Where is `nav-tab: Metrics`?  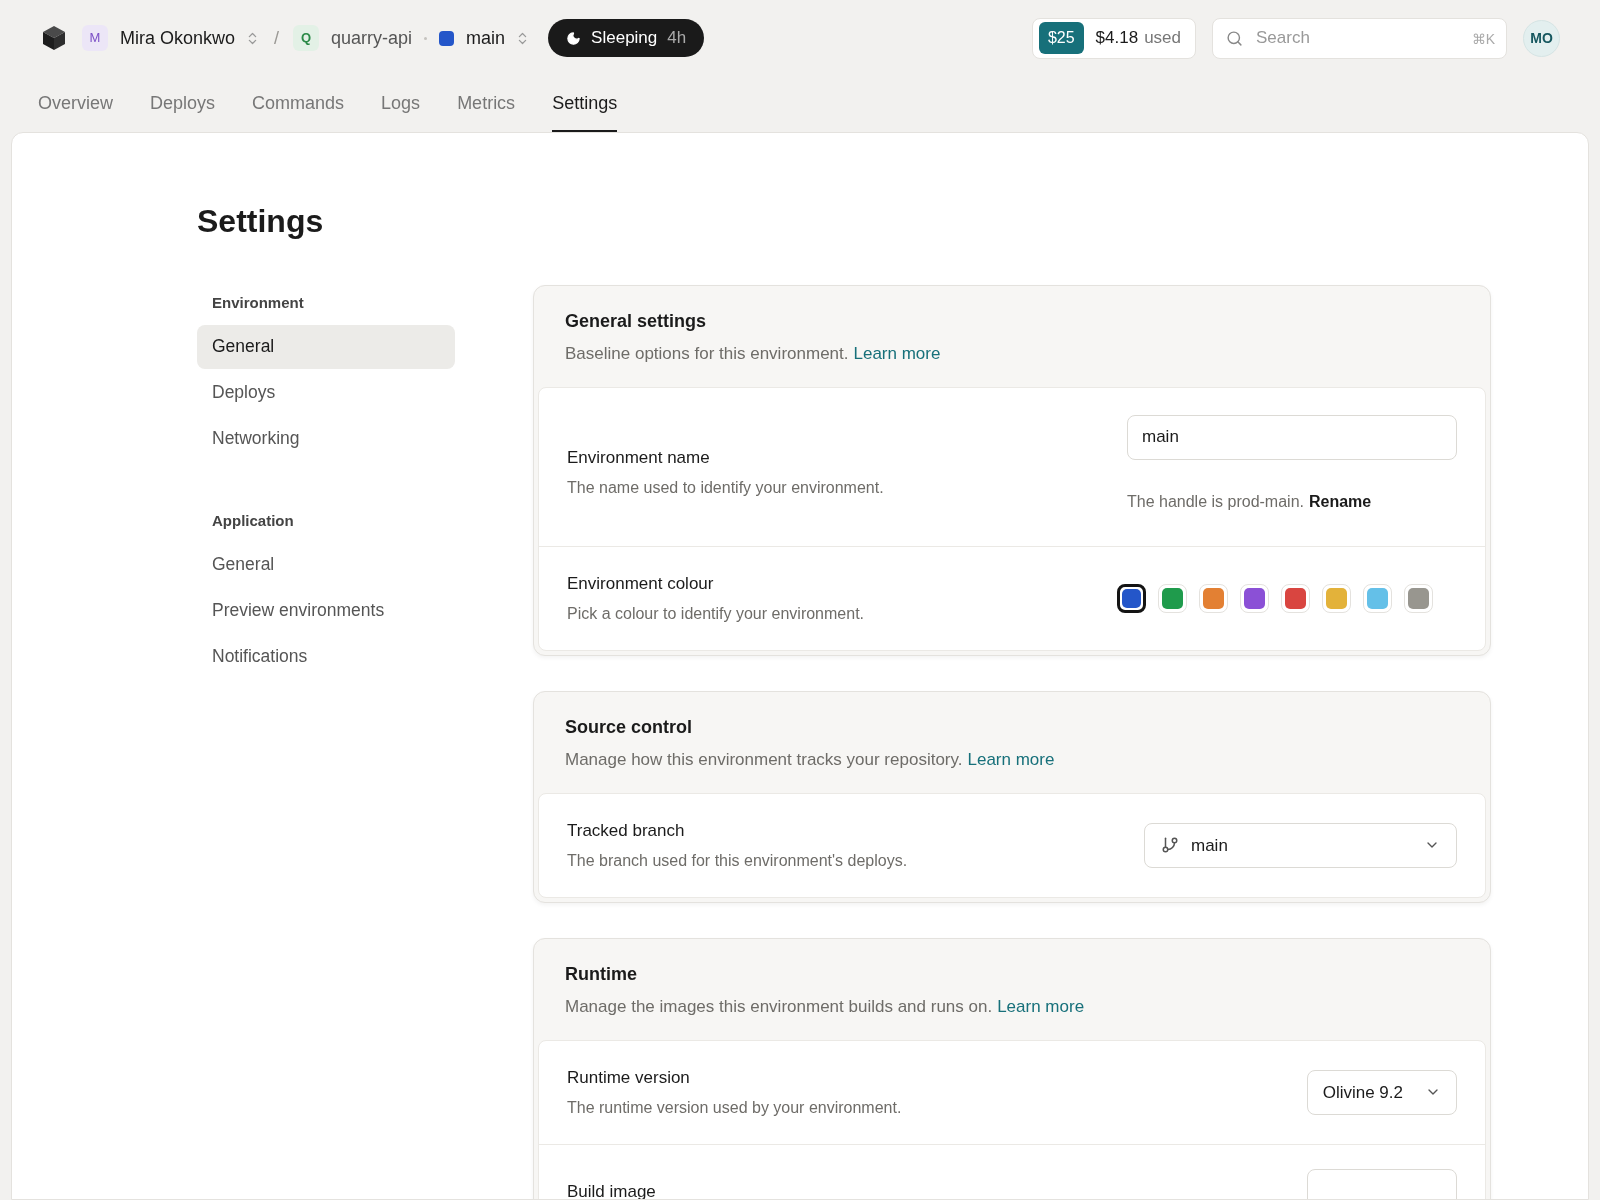
nav-tab: Metrics is located at coordinates (486, 110).